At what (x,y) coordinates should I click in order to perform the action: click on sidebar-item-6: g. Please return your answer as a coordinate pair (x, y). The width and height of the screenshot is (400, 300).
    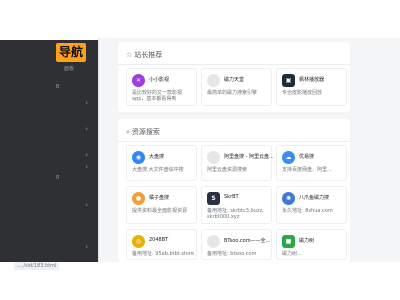
    Looking at the image, I should click on (76, 179).